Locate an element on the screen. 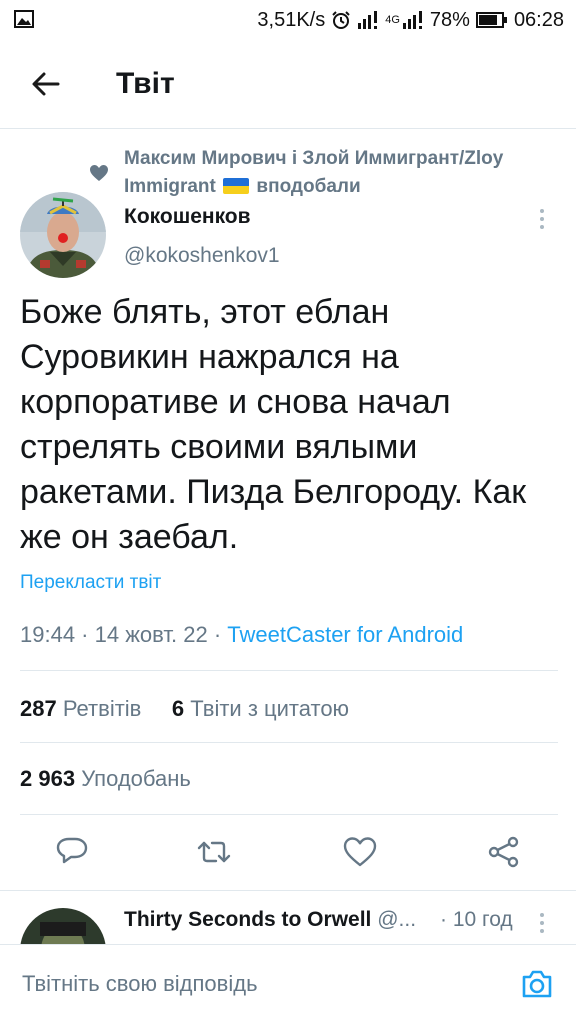 The width and height of the screenshot is (576, 1025). author-avatar is located at coordinates (63, 235).